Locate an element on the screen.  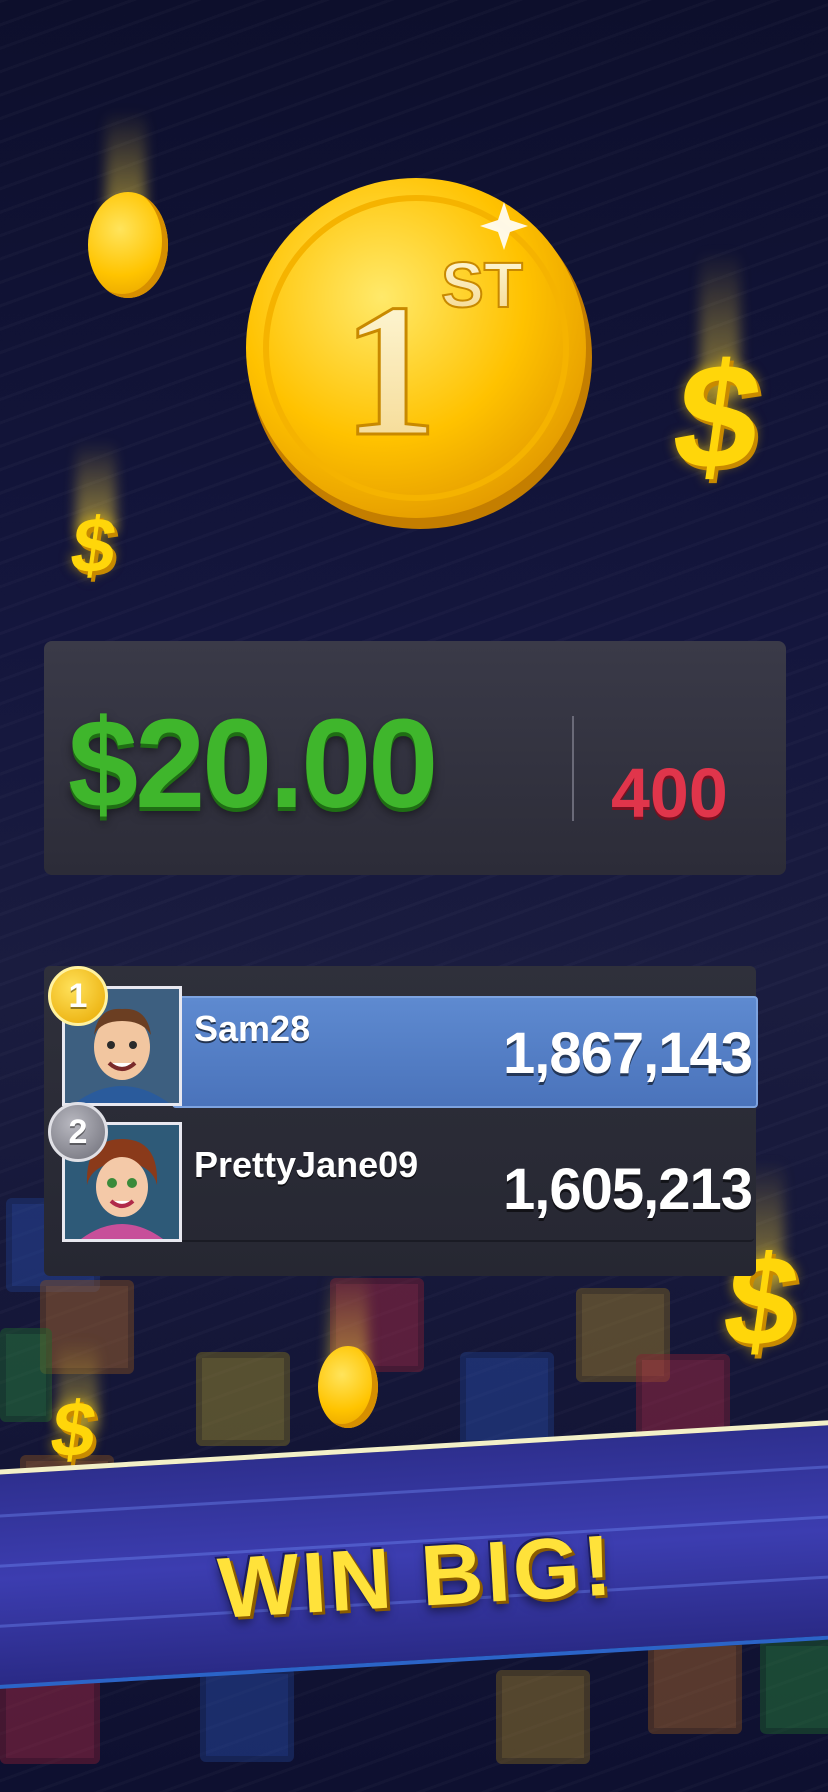
rank-badge: 1 is located at coordinates (78, 996).